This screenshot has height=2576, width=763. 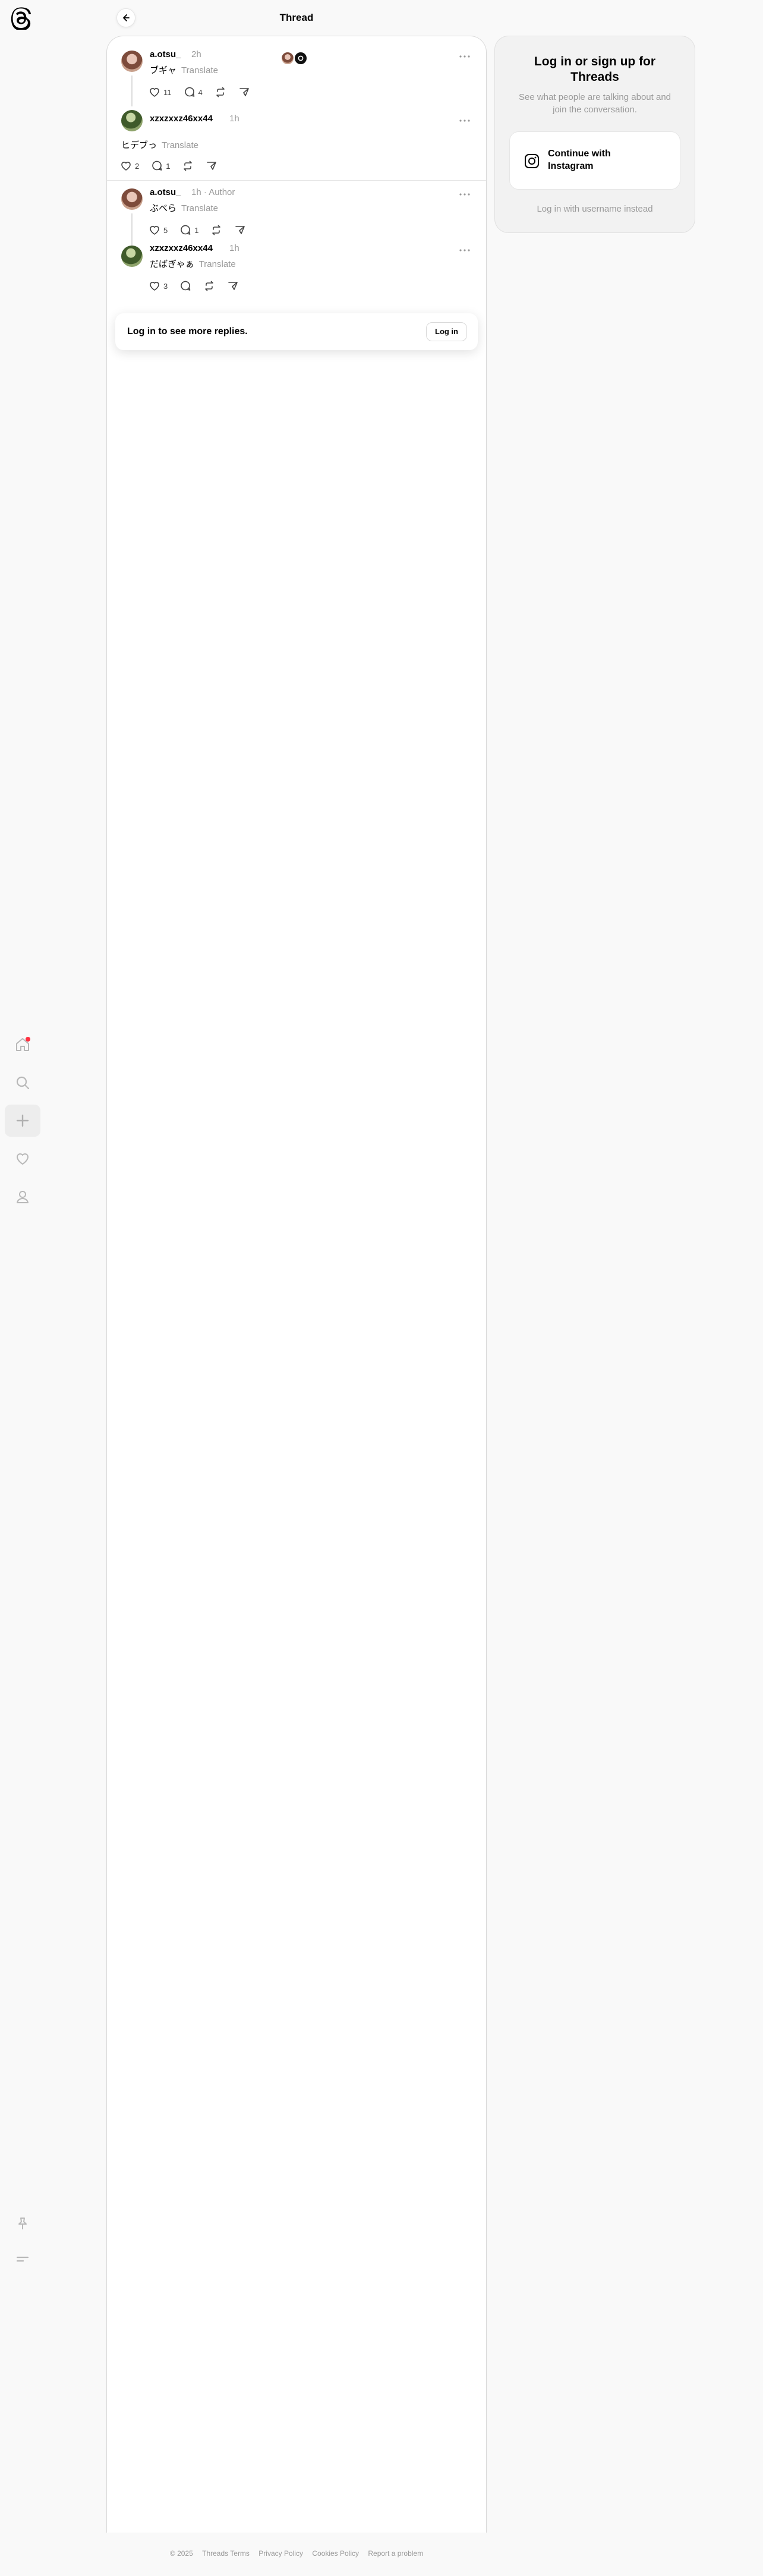 I want to click on section-divider, so click(x=296, y=180).